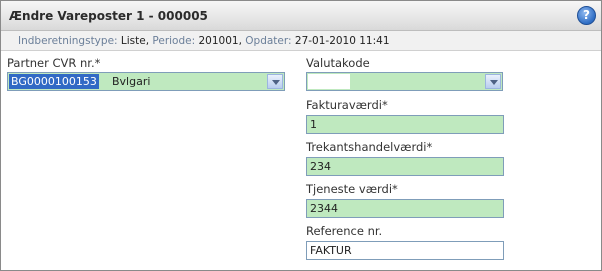 The width and height of the screenshot is (602, 271). Describe the element at coordinates (54, 81) in the screenshot. I see `partner-code: BG0000100153` at that location.